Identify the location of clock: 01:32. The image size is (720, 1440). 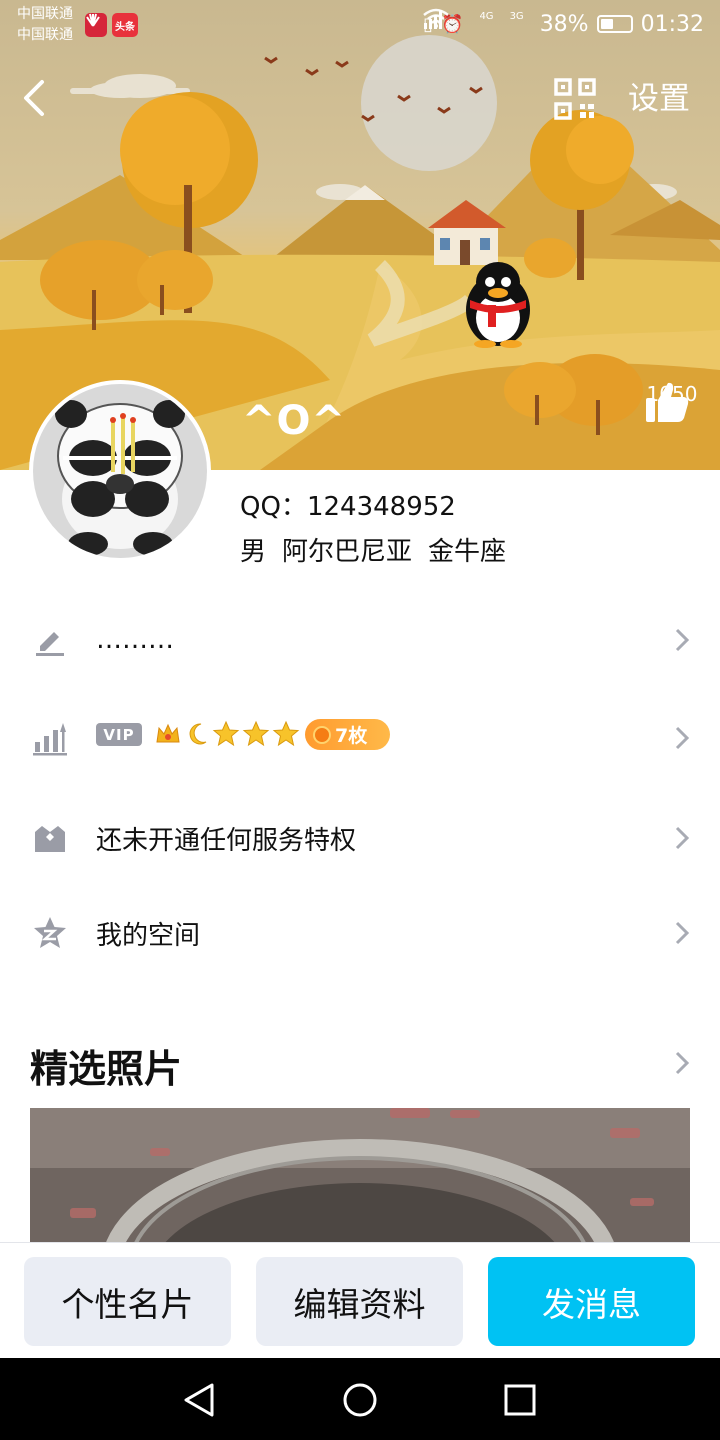
(672, 24).